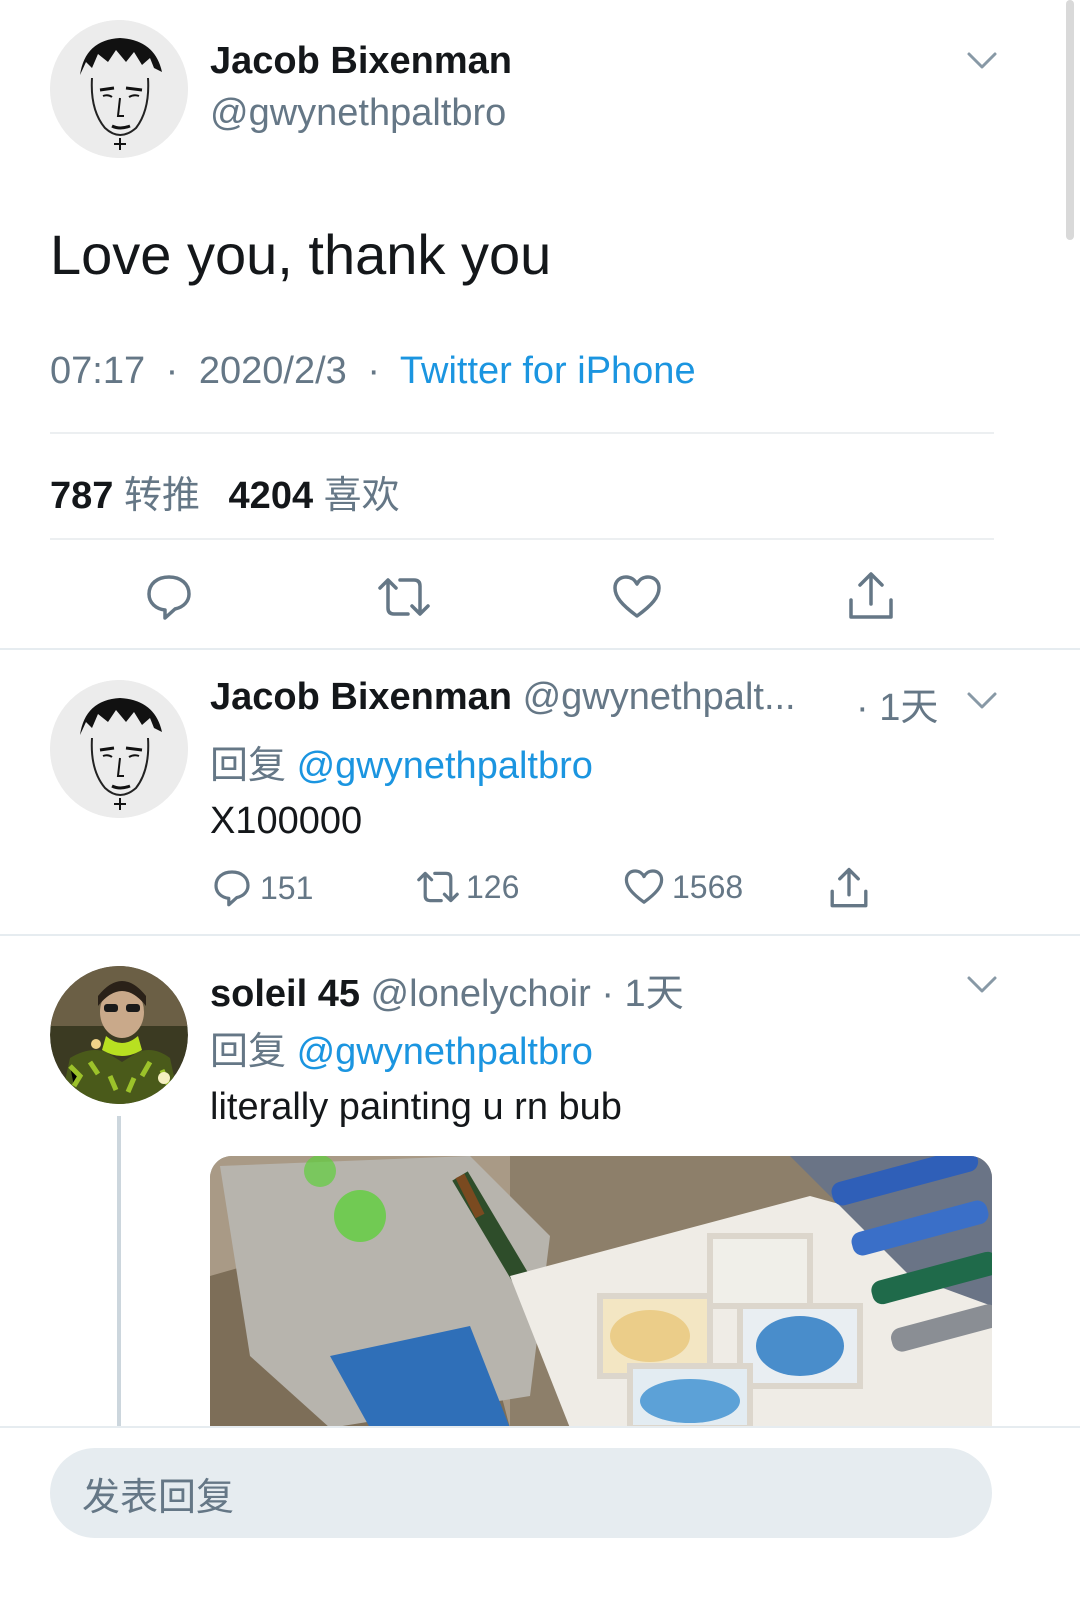  What do you see at coordinates (98, 371) in the screenshot?
I see `tweet-time: 07:17` at bounding box center [98, 371].